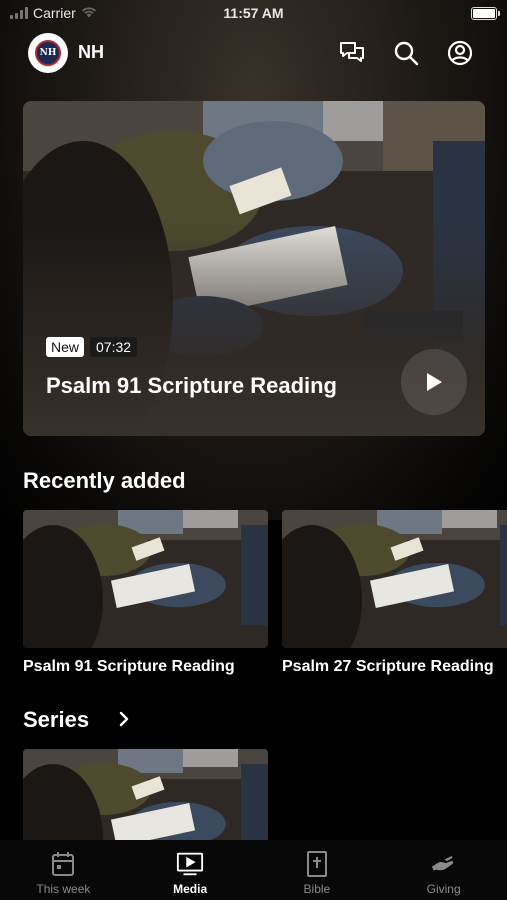 The width and height of the screenshot is (507, 900). I want to click on bible-icon, so click(317, 864).